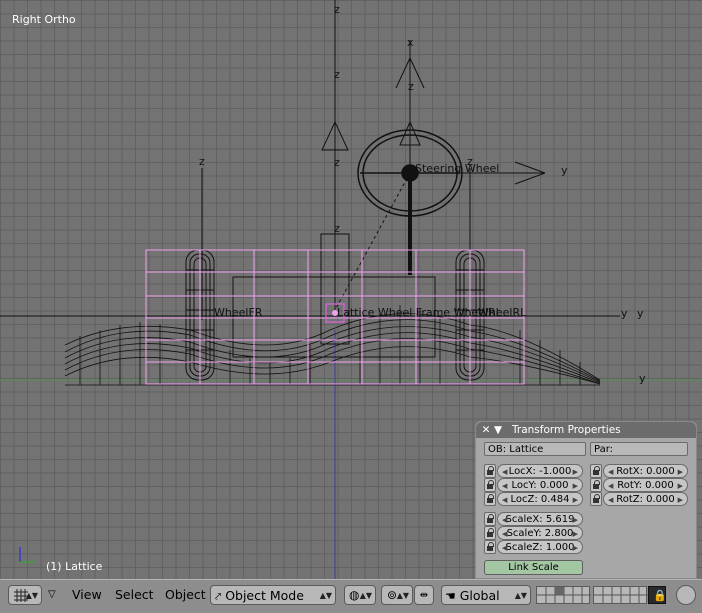  Describe the element at coordinates (657, 595) in the screenshot. I see `lock-icon: 🔒` at that location.